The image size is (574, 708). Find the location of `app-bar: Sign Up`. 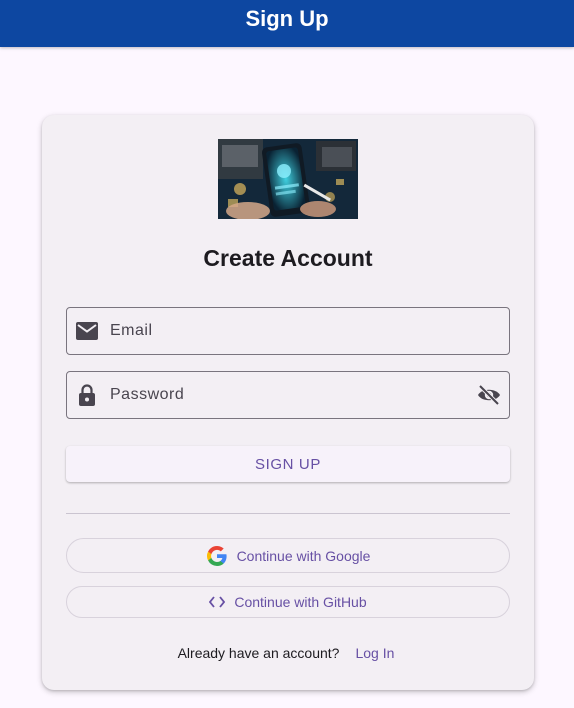

app-bar: Sign Up is located at coordinates (287, 23).